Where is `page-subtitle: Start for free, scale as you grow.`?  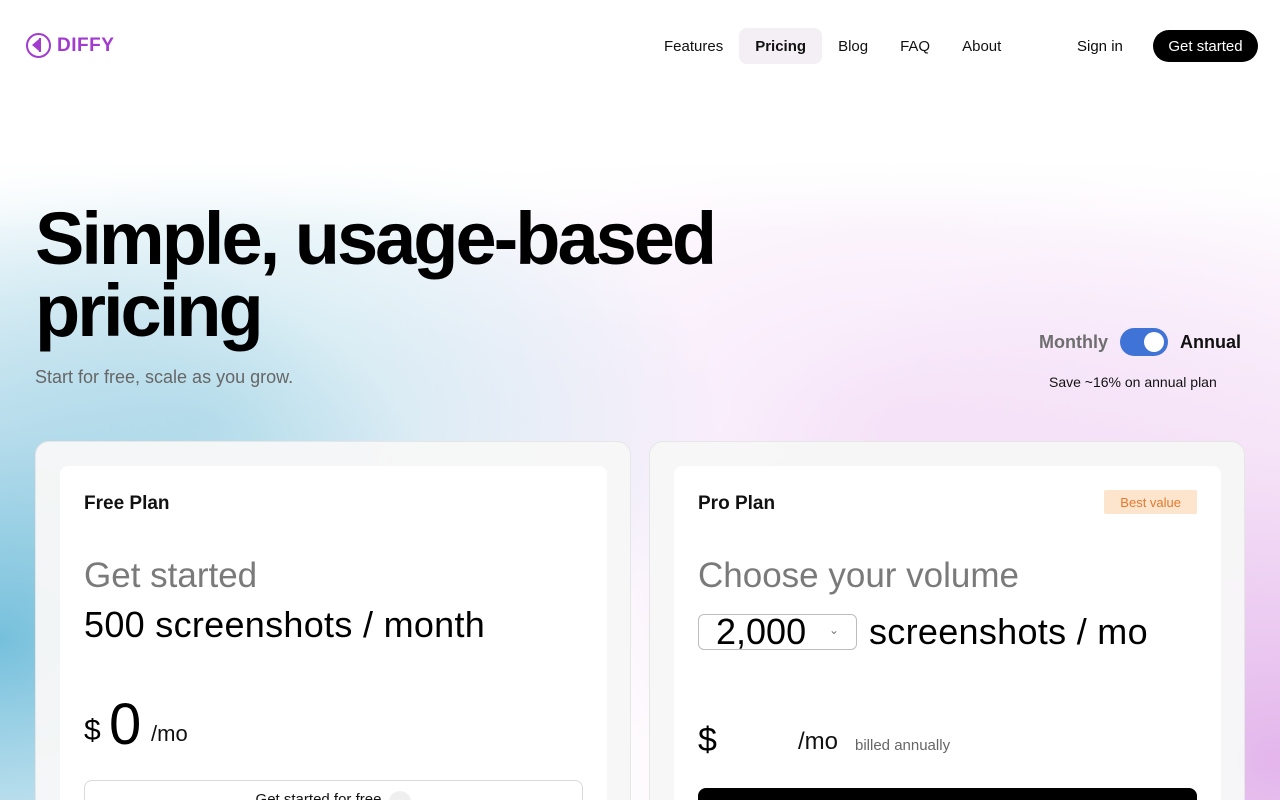
page-subtitle: Start for free, scale as you grow. is located at coordinates (164, 377).